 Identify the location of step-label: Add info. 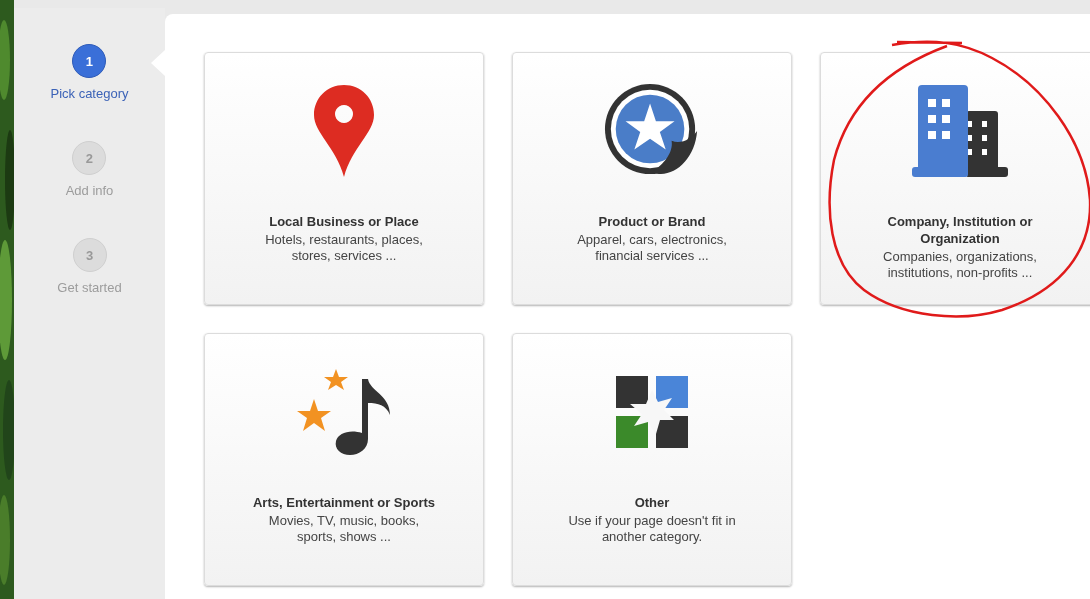
(89, 190).